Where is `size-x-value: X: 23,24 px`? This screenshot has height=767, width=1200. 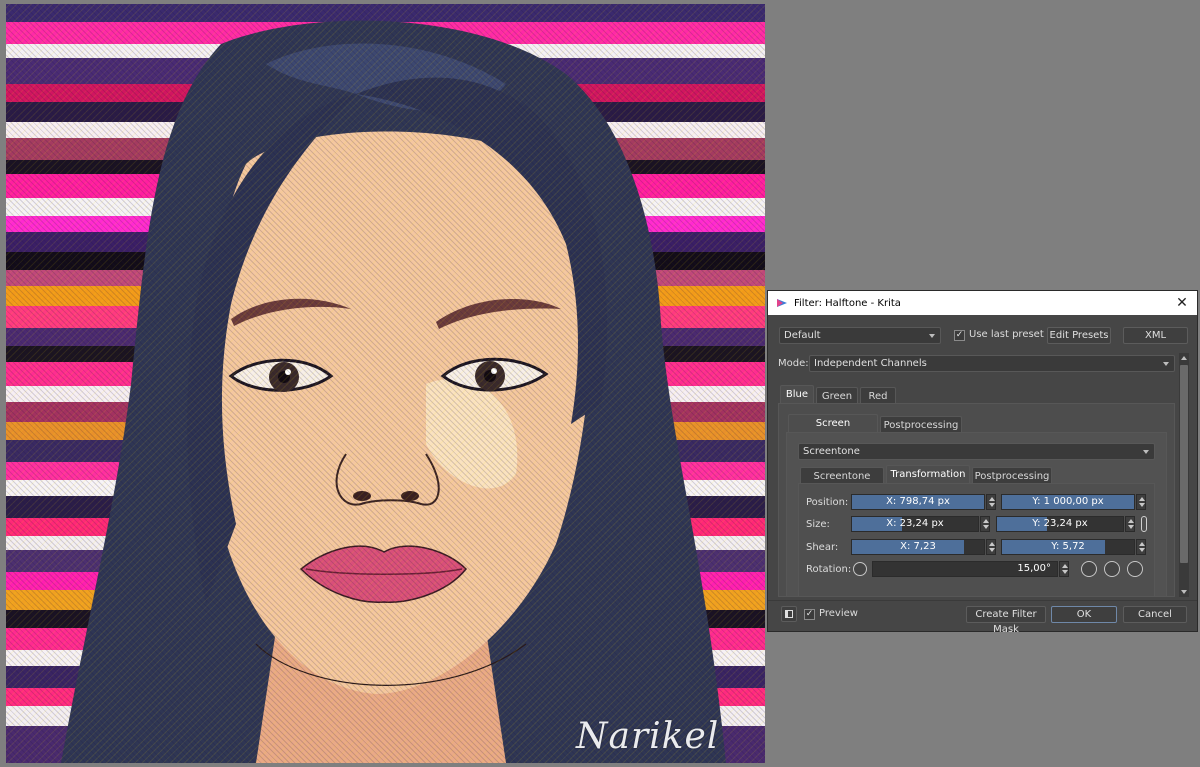 size-x-value: X: 23,24 px is located at coordinates (915, 523).